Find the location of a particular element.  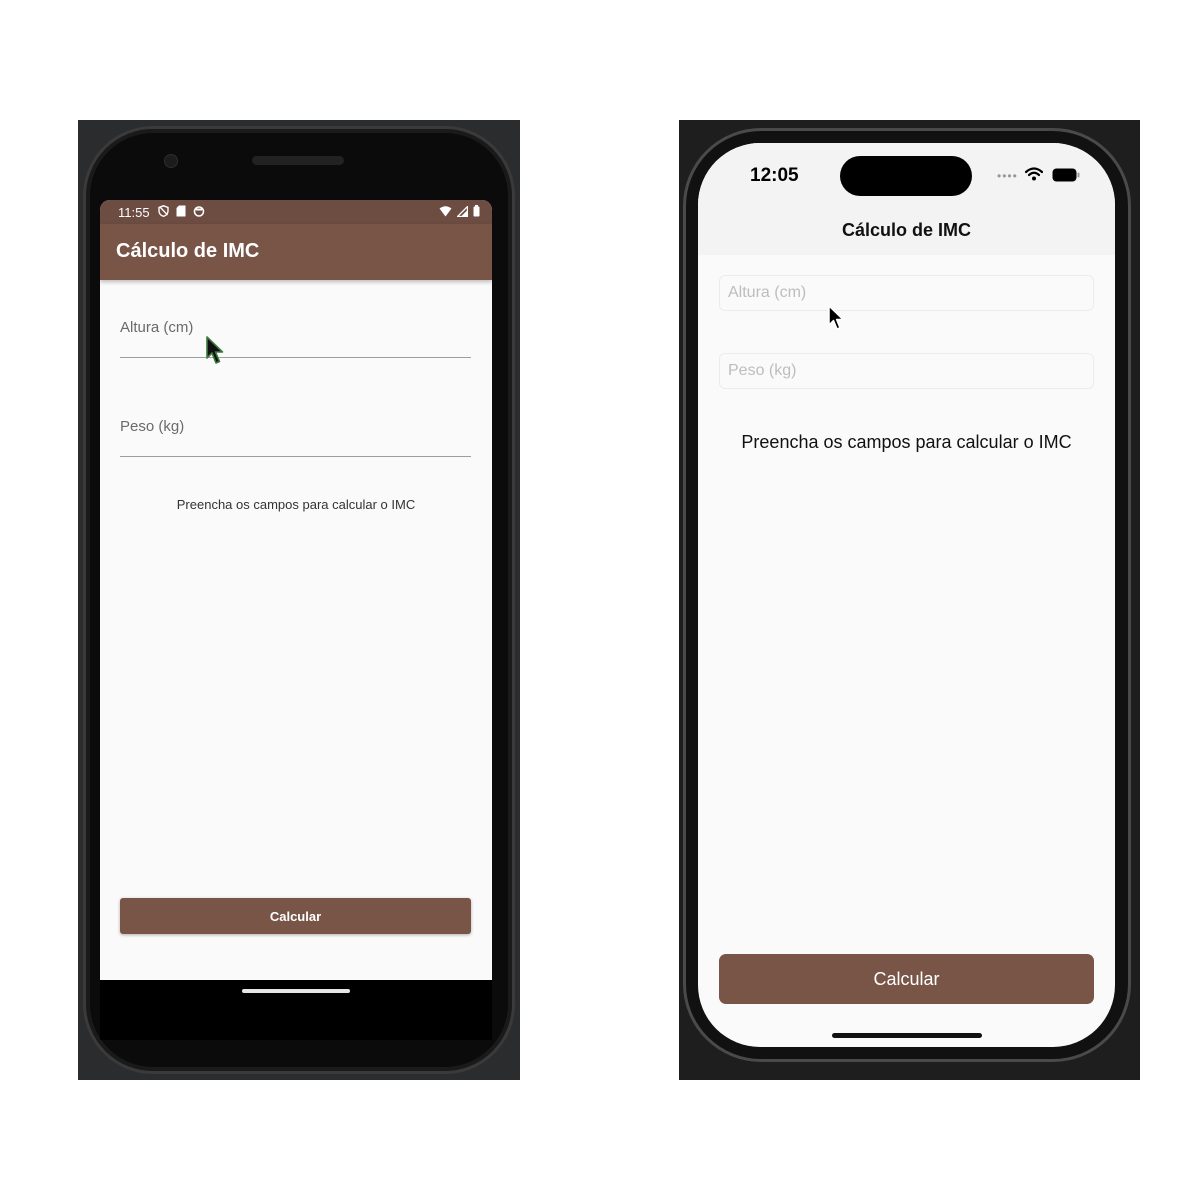

android-app-bar: Cálculo de IMC is located at coordinates (296, 252).